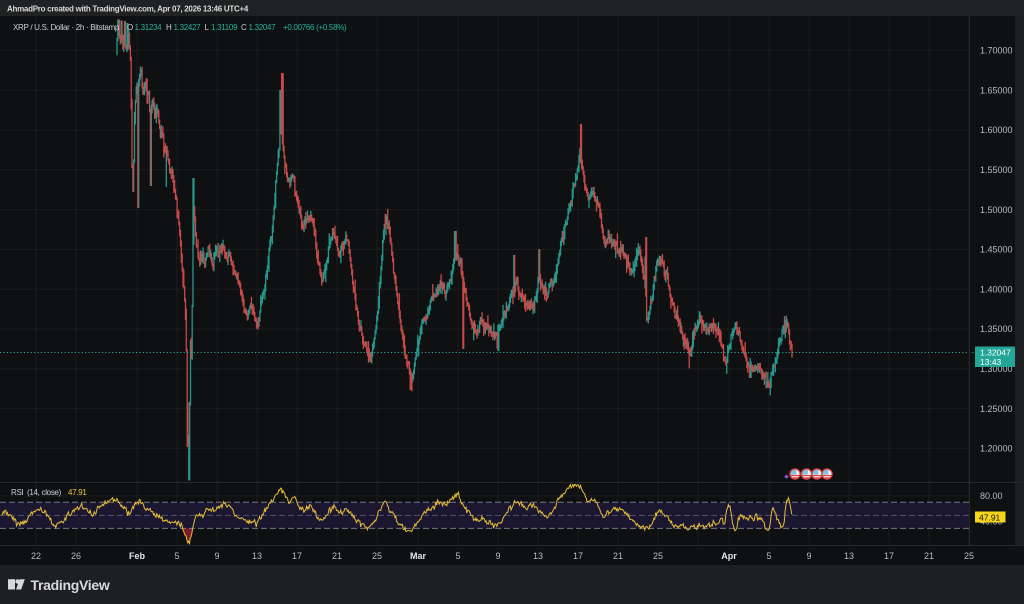 The image size is (1024, 604). Describe the element at coordinates (991, 362) in the screenshot. I see `svg-text: 13:43` at that location.